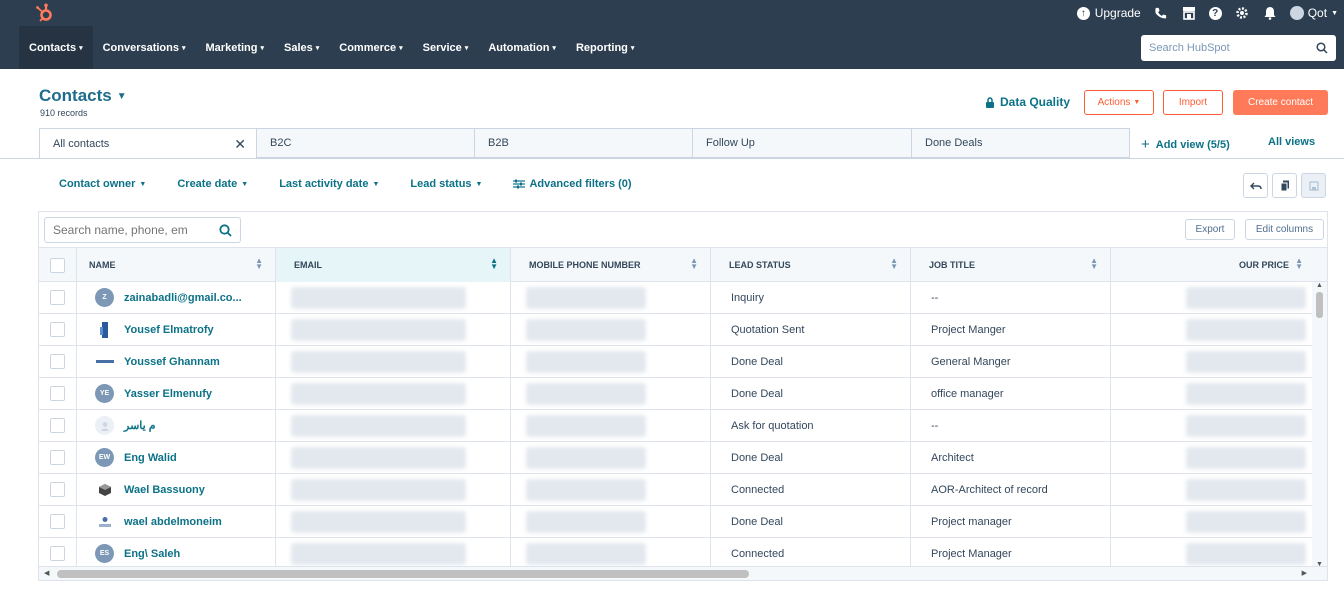  Describe the element at coordinates (584, 143) in the screenshot. I see `tab-b2b: B2B` at that location.